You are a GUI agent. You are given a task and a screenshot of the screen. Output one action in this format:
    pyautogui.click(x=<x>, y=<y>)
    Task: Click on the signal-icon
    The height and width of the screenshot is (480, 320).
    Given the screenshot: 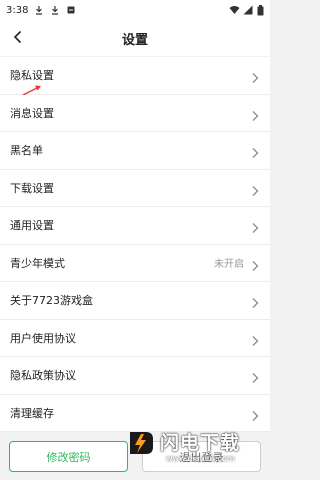 What is the action you would take?
    pyautogui.click(x=248, y=10)
    